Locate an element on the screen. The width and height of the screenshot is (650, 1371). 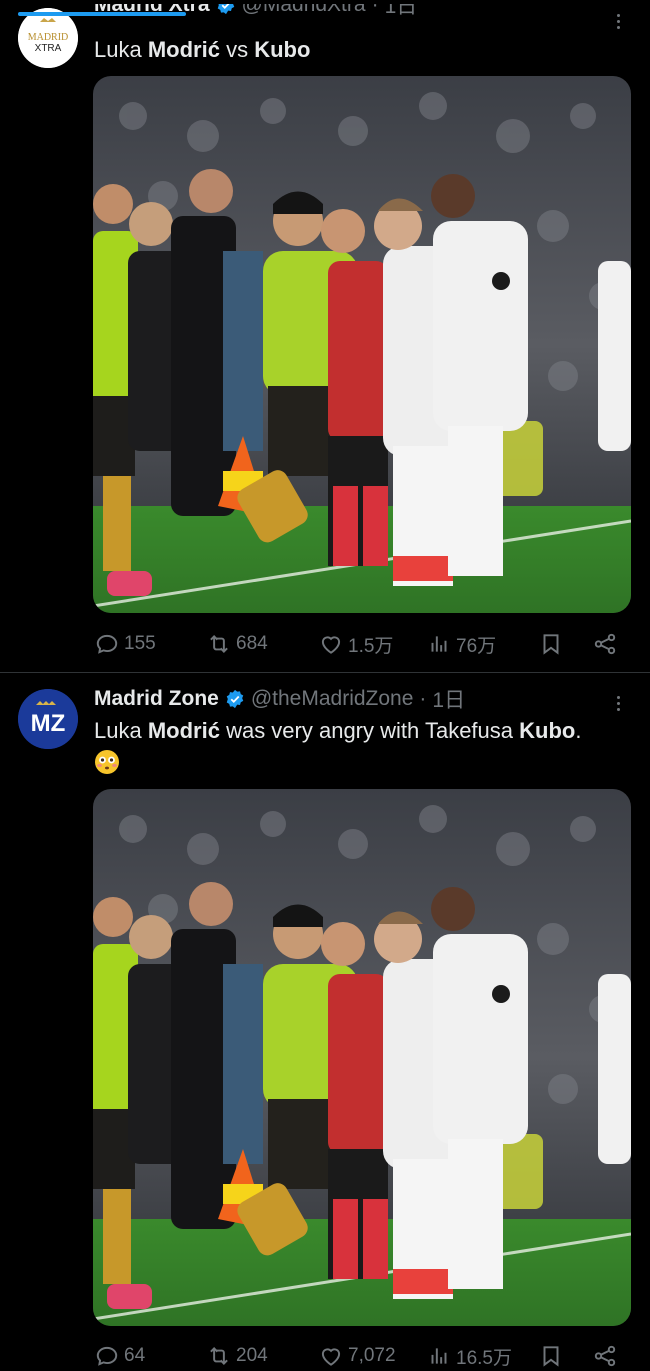
avatar-text-top: MADRID is located at coordinates (48, 37).